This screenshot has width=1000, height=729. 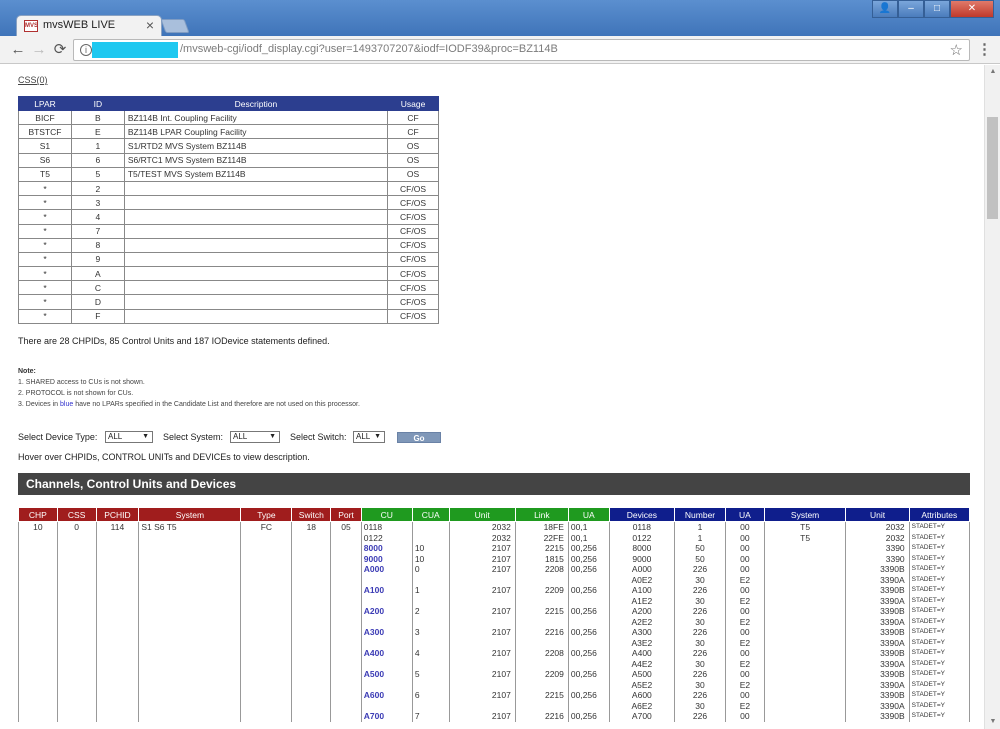 What do you see at coordinates (642, 706) in the screenshot?
I see `device-value: A6E2` at bounding box center [642, 706].